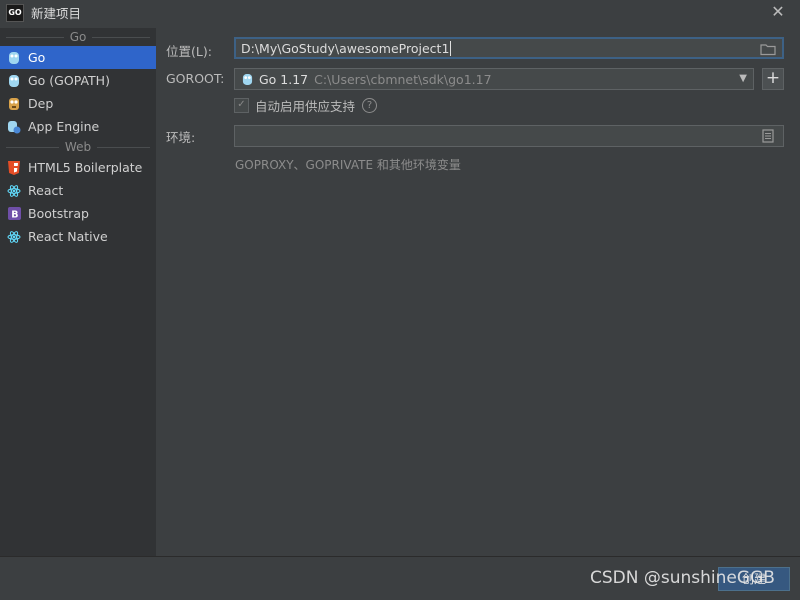 Image resolution: width=800 pixels, height=600 pixels. What do you see at coordinates (78, 126) in the screenshot?
I see `sidebar-item-app-engine: App Engine` at bounding box center [78, 126].